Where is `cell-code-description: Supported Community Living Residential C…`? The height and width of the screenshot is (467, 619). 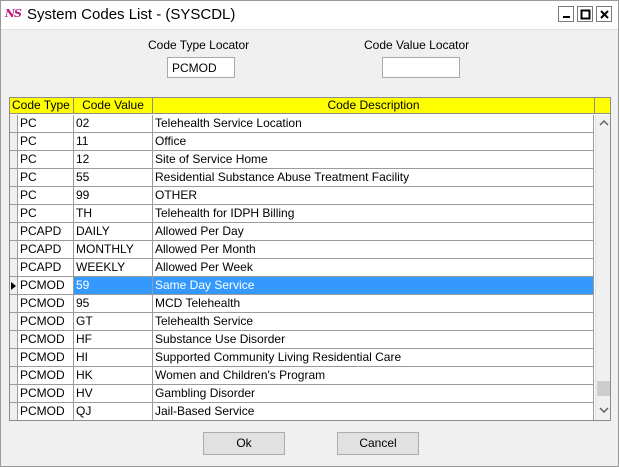
cell-code-description: Supported Community Living Residential C… is located at coordinates (373, 357).